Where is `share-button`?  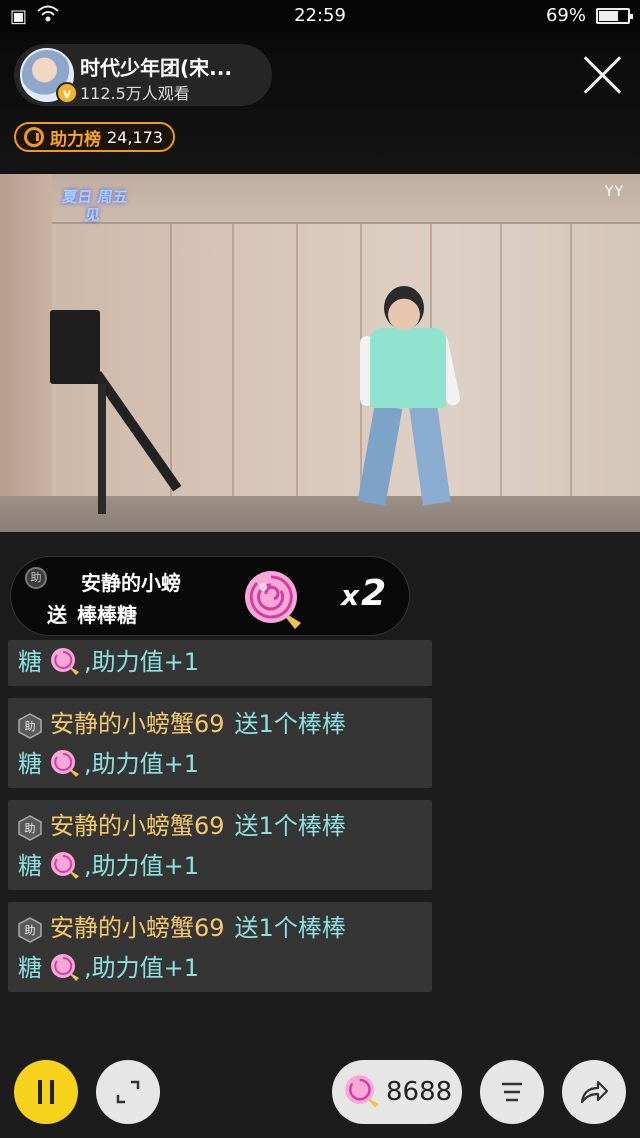 share-button is located at coordinates (594, 1092).